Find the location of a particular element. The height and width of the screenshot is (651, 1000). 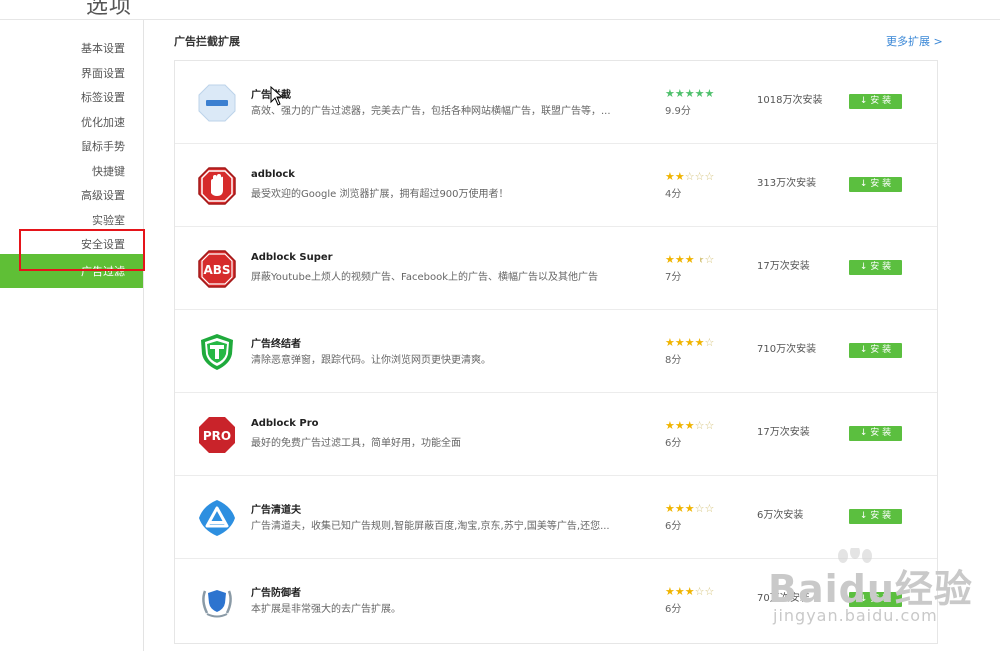

watermark-text: Baidu经验 is located at coordinates (870, 589).